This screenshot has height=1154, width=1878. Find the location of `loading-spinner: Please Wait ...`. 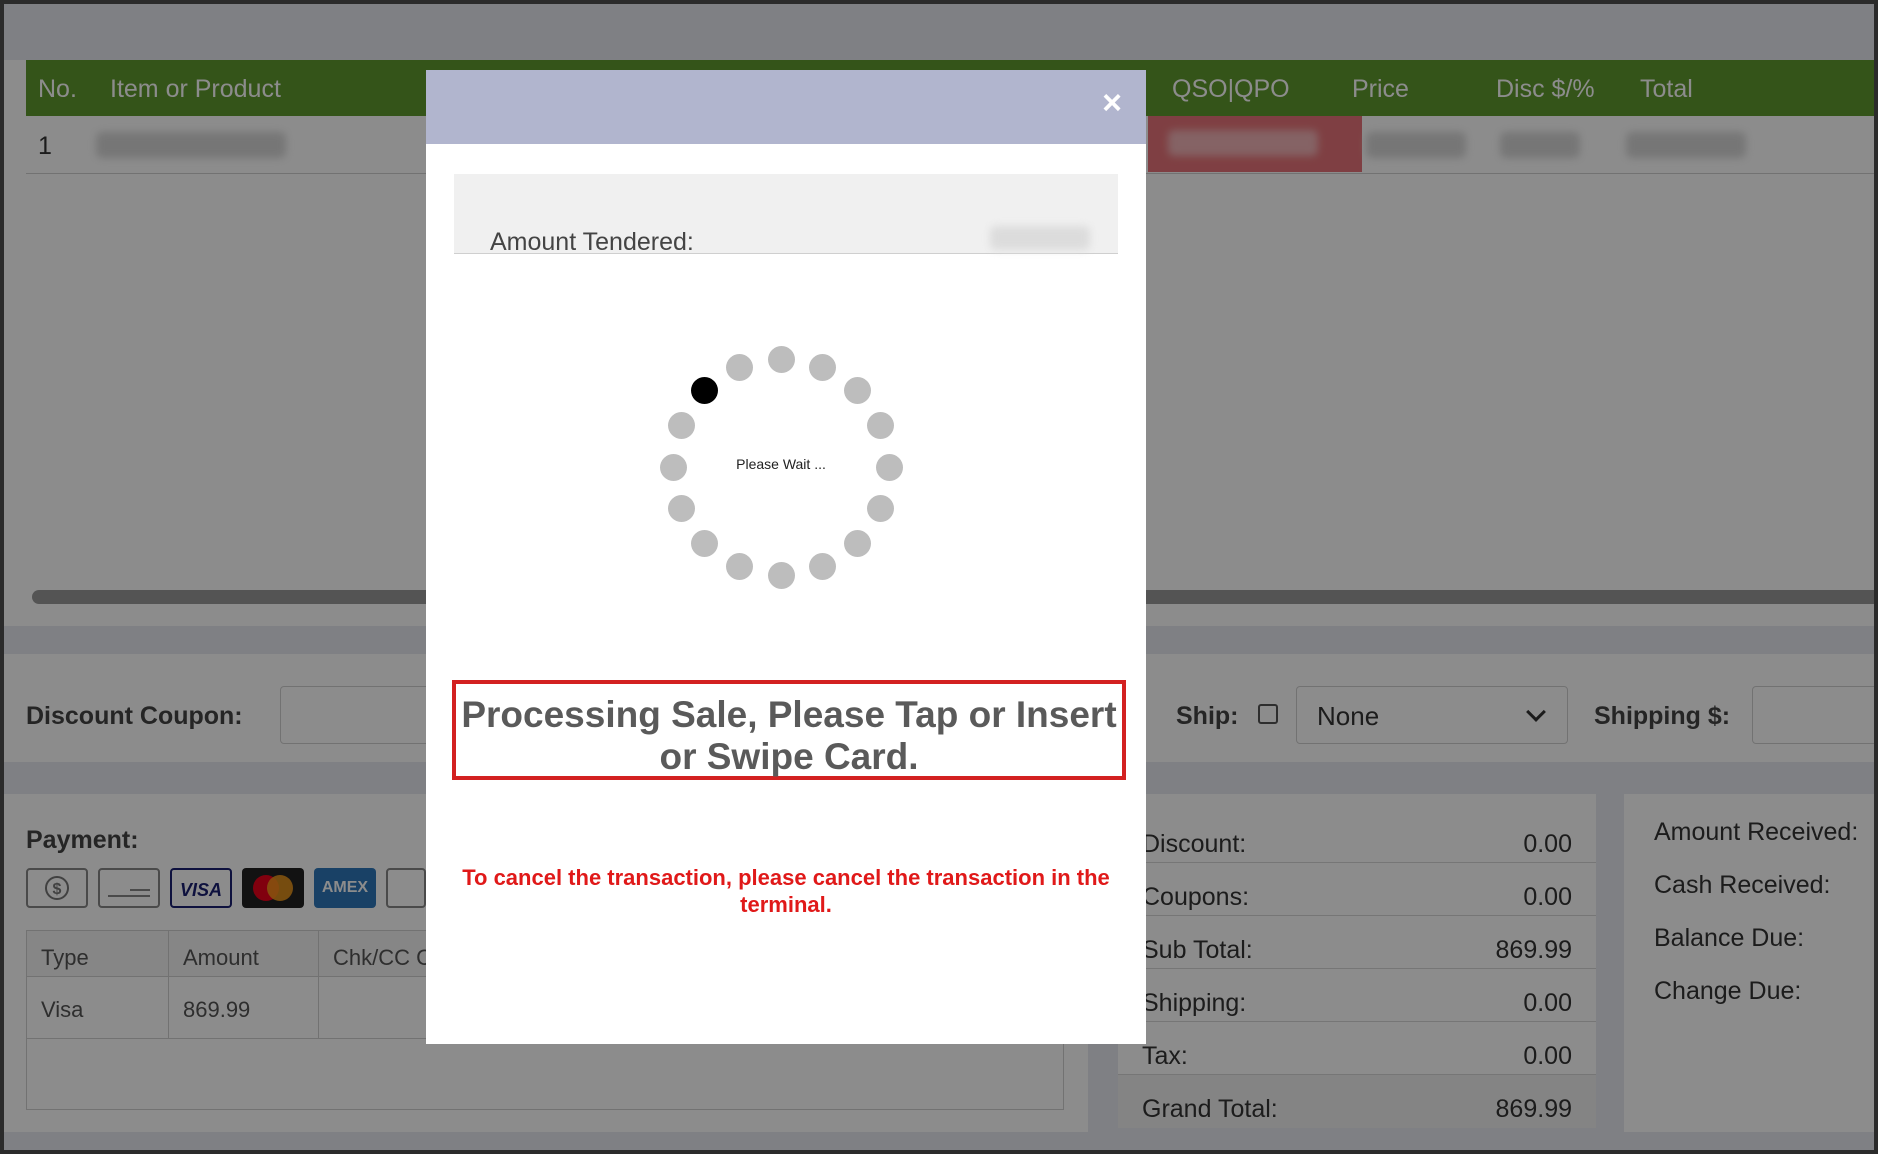

loading-spinner: Please Wait ... is located at coordinates (781, 467).